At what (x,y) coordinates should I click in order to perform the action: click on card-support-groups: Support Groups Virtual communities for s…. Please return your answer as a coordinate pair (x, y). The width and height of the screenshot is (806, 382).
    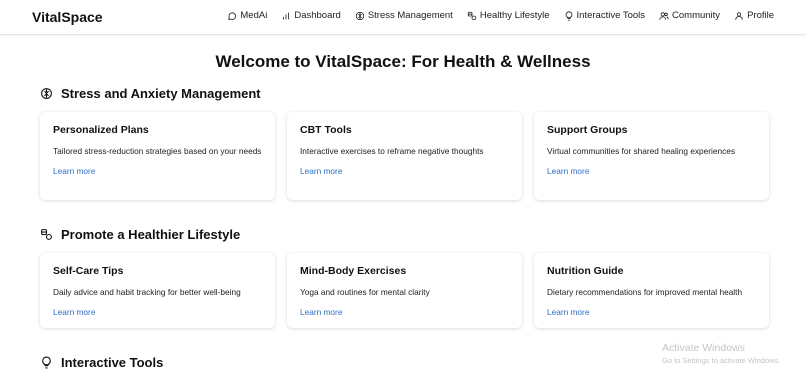
    Looking at the image, I should click on (651, 156).